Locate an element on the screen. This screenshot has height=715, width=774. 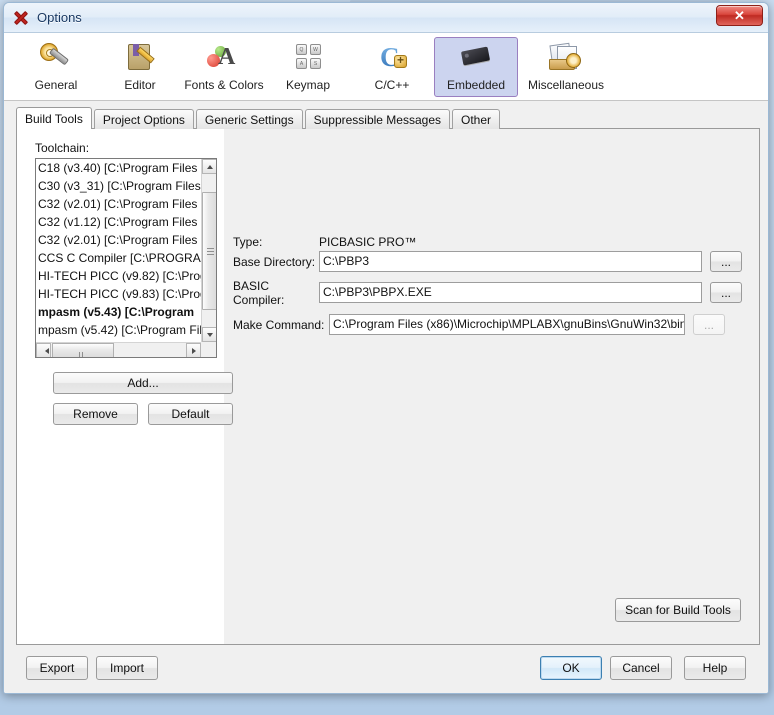
horizontal-scroll-thumb is located at coordinates (83, 350).